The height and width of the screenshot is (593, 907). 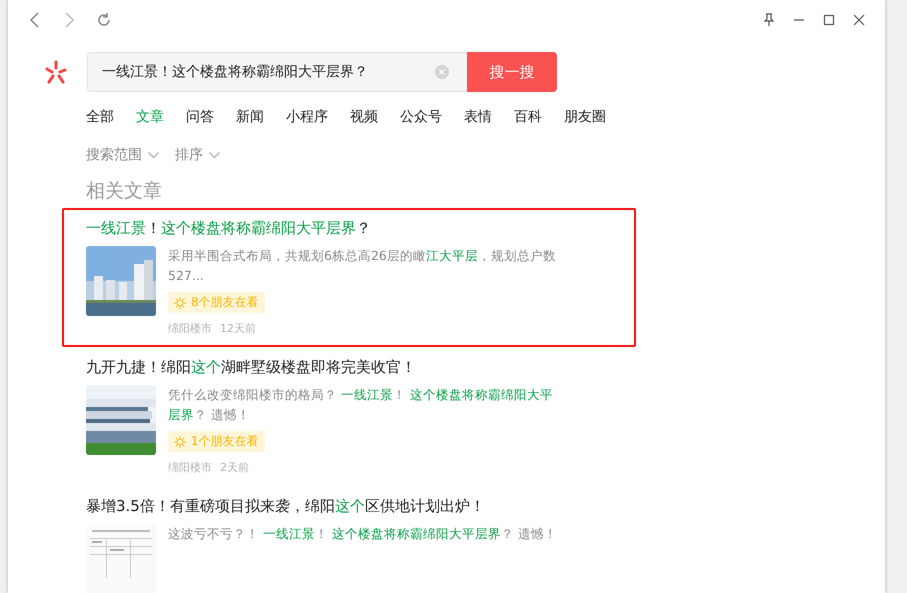 What do you see at coordinates (349, 367) in the screenshot?
I see `result-title: 九开九捷！绵阳这个湖畔墅级楼盘即将完美收官！` at bounding box center [349, 367].